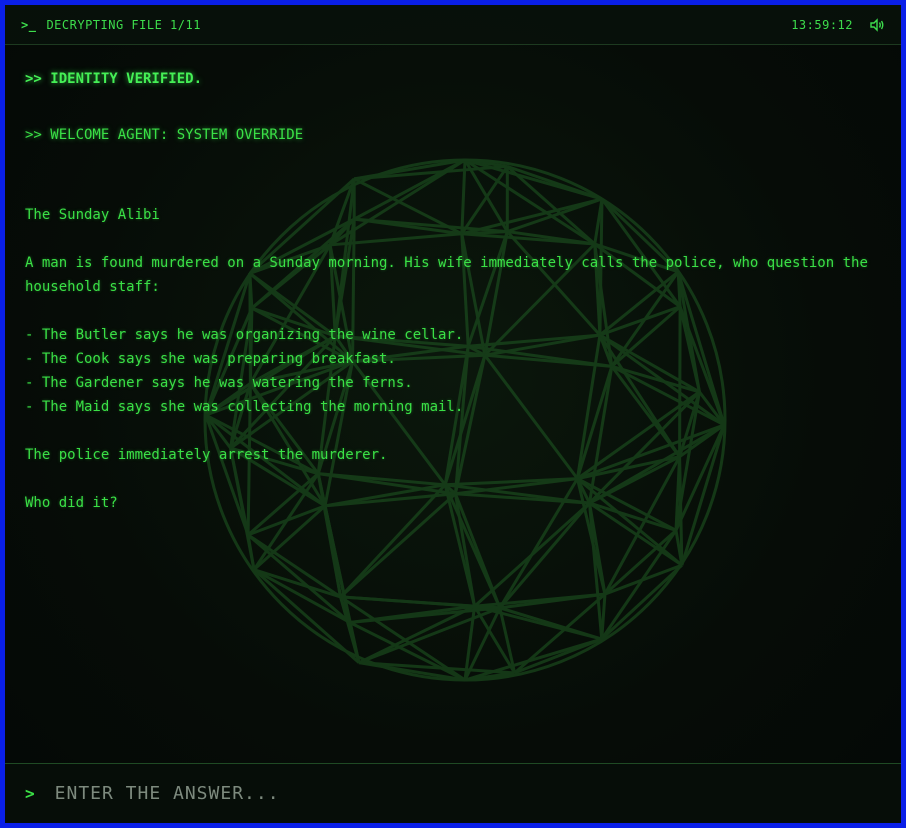 This screenshot has width=906, height=828. I want to click on speaker-icon, so click(877, 24).